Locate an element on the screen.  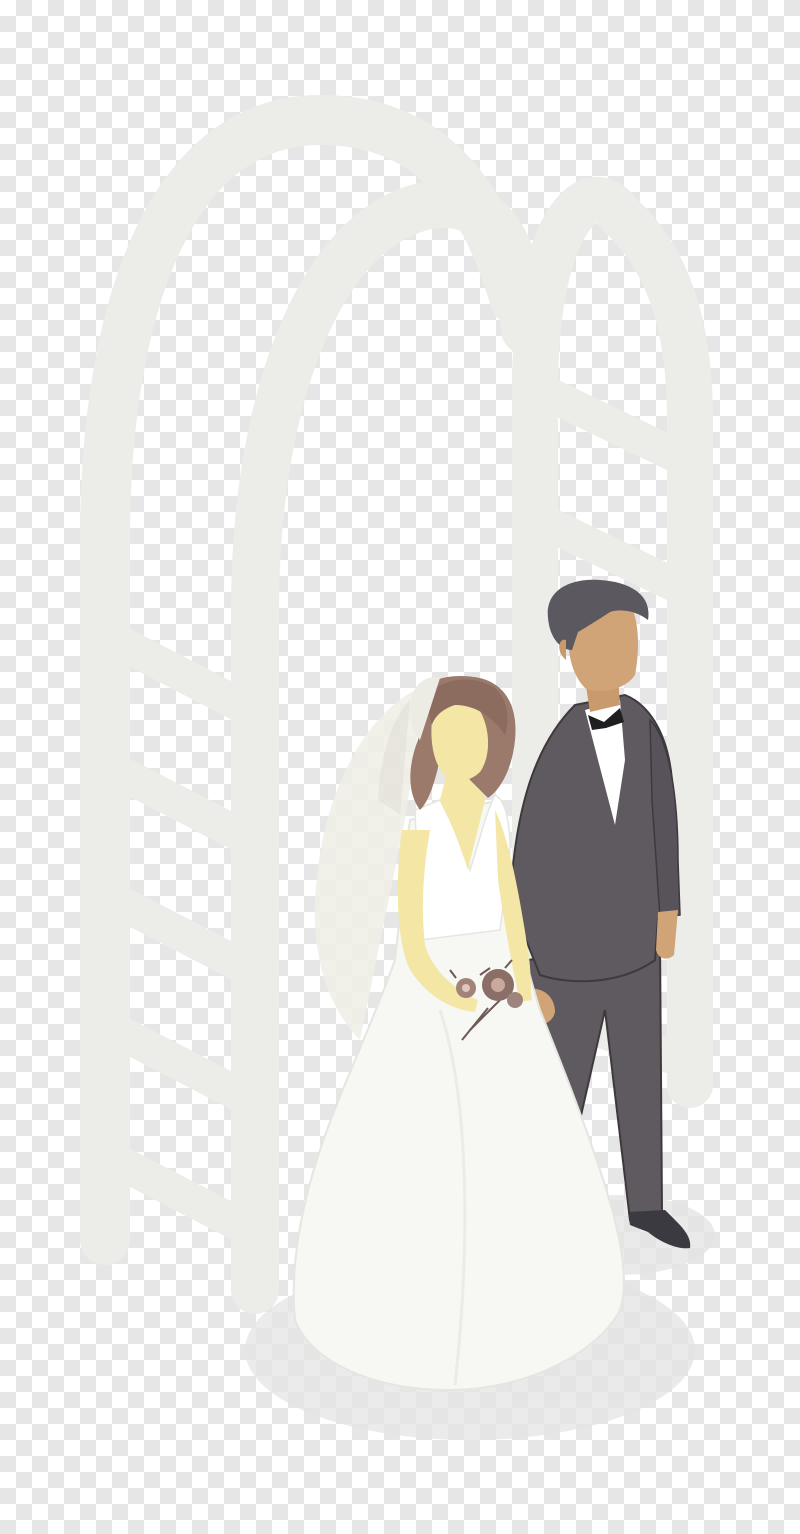
groom-ear is located at coordinates (562, 649).